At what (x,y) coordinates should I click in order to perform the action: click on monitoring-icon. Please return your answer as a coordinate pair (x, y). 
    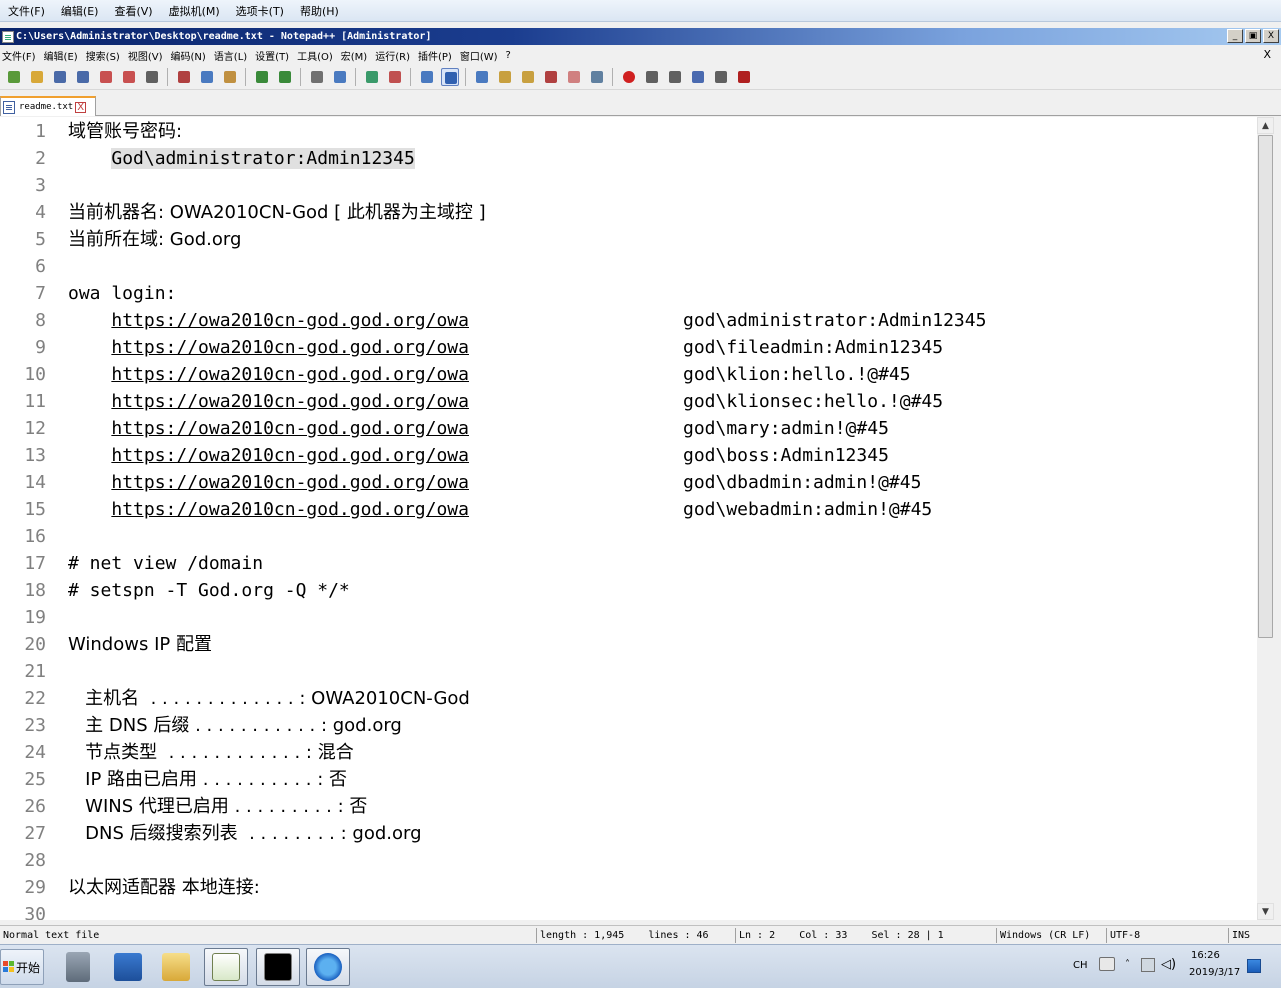
    Looking at the image, I should click on (597, 77).